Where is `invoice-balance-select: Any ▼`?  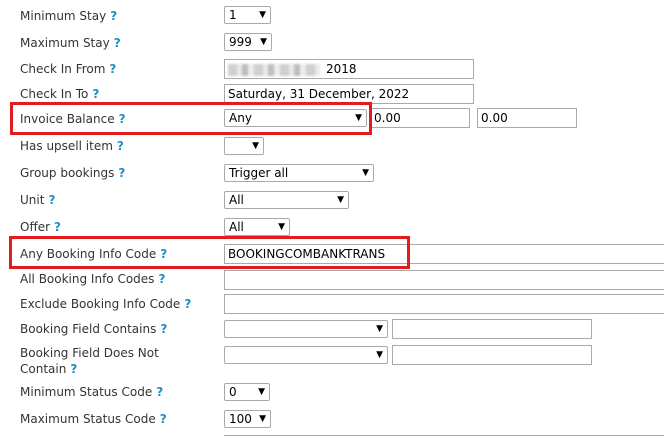 invoice-balance-select: Any ▼ is located at coordinates (295, 118).